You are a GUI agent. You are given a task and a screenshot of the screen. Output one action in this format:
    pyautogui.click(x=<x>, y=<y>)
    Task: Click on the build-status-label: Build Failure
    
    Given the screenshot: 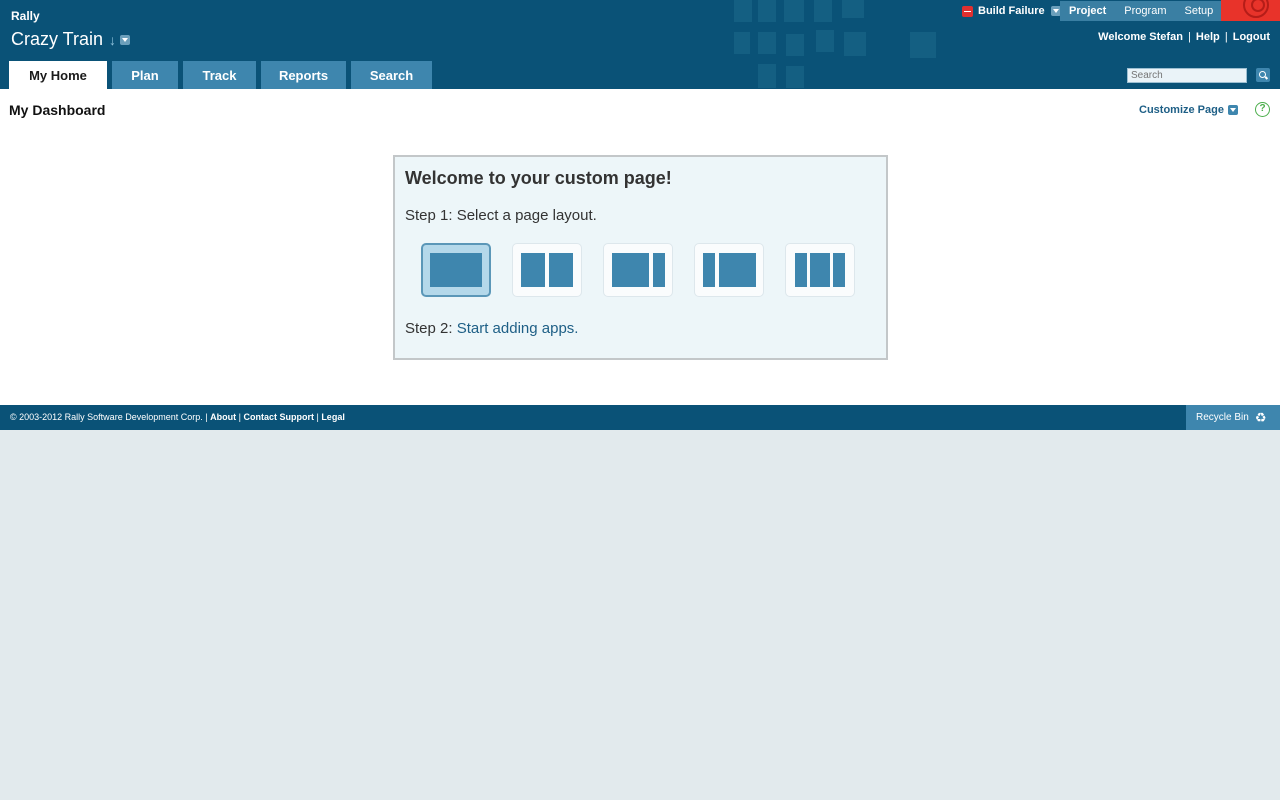 What is the action you would take?
    pyautogui.click(x=1011, y=11)
    